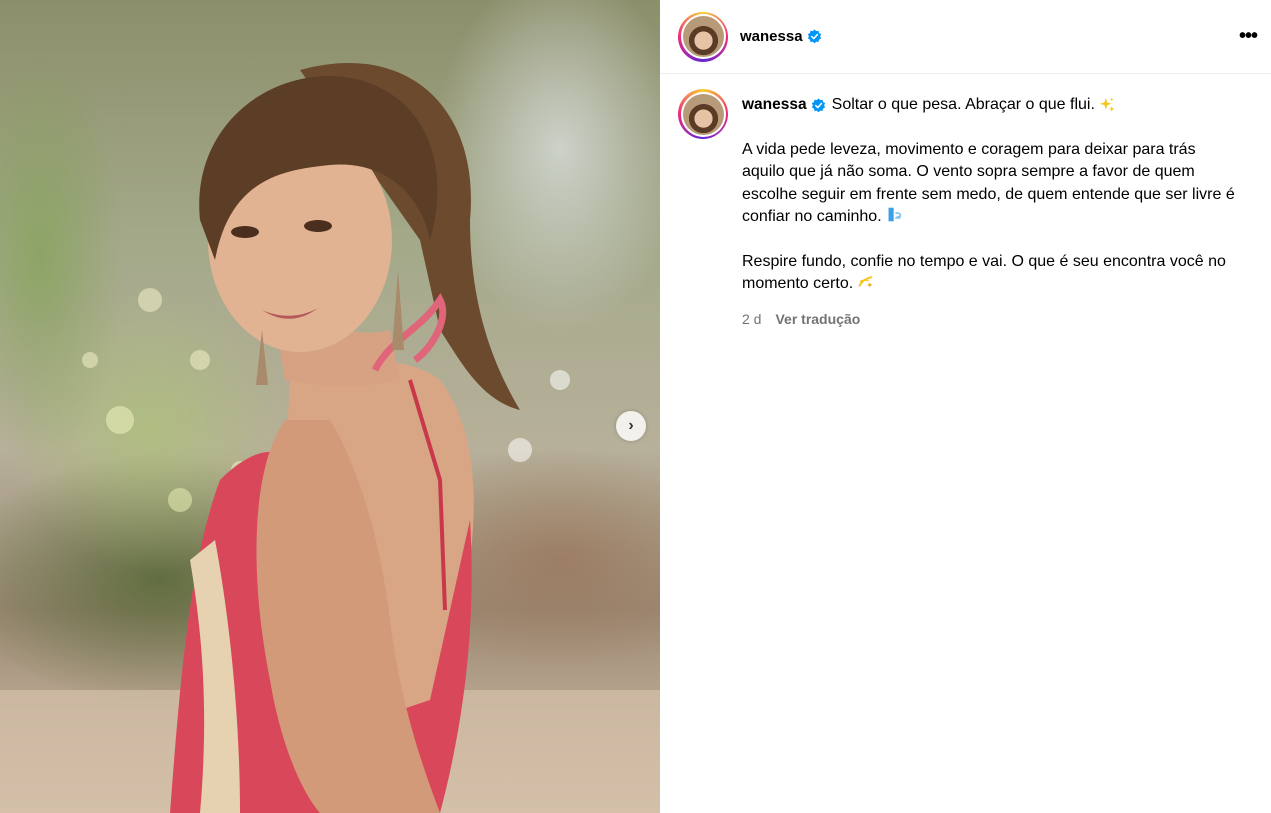  What do you see at coordinates (992, 319) in the screenshot?
I see `caption-meta: 2 d Ver tradução` at bounding box center [992, 319].